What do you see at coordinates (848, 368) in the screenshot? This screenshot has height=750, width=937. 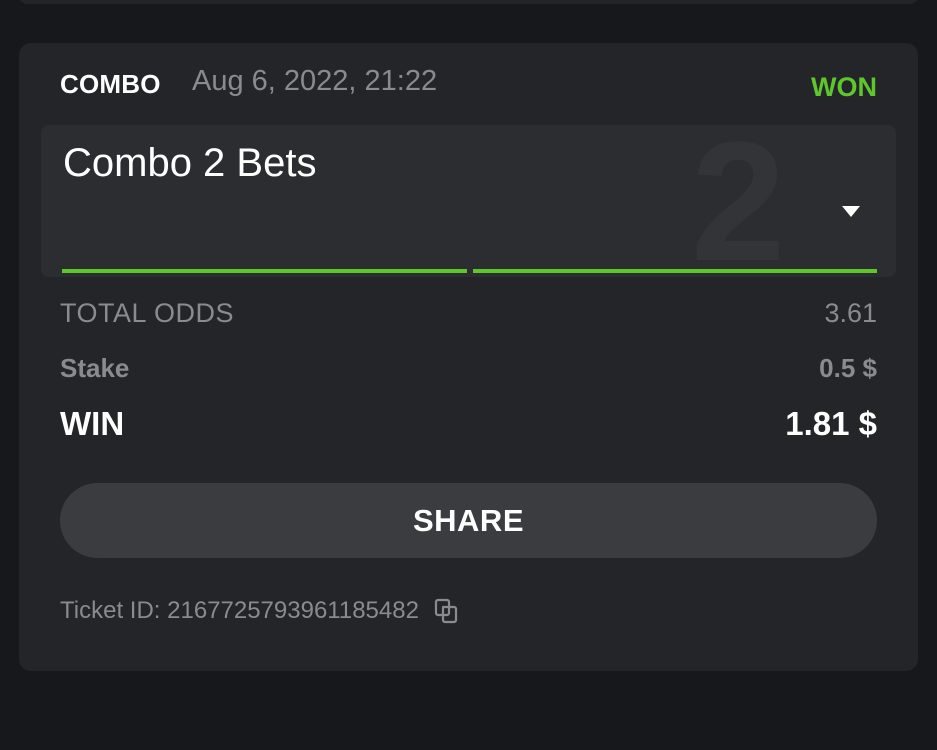 I see `stake-value: 0.5 $` at bounding box center [848, 368].